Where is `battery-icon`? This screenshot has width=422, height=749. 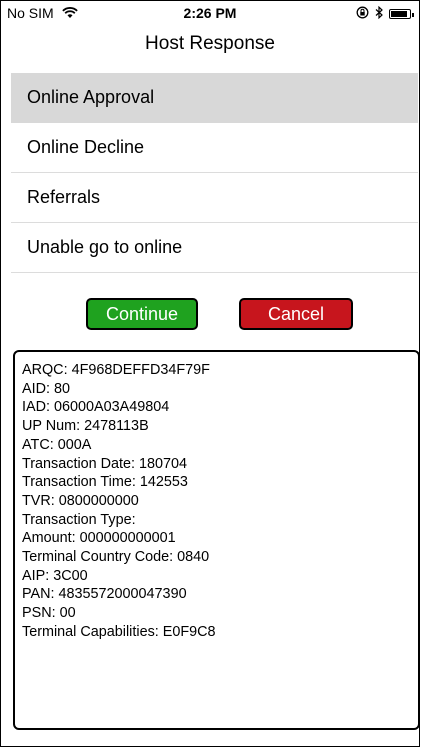
battery-icon is located at coordinates (401, 14).